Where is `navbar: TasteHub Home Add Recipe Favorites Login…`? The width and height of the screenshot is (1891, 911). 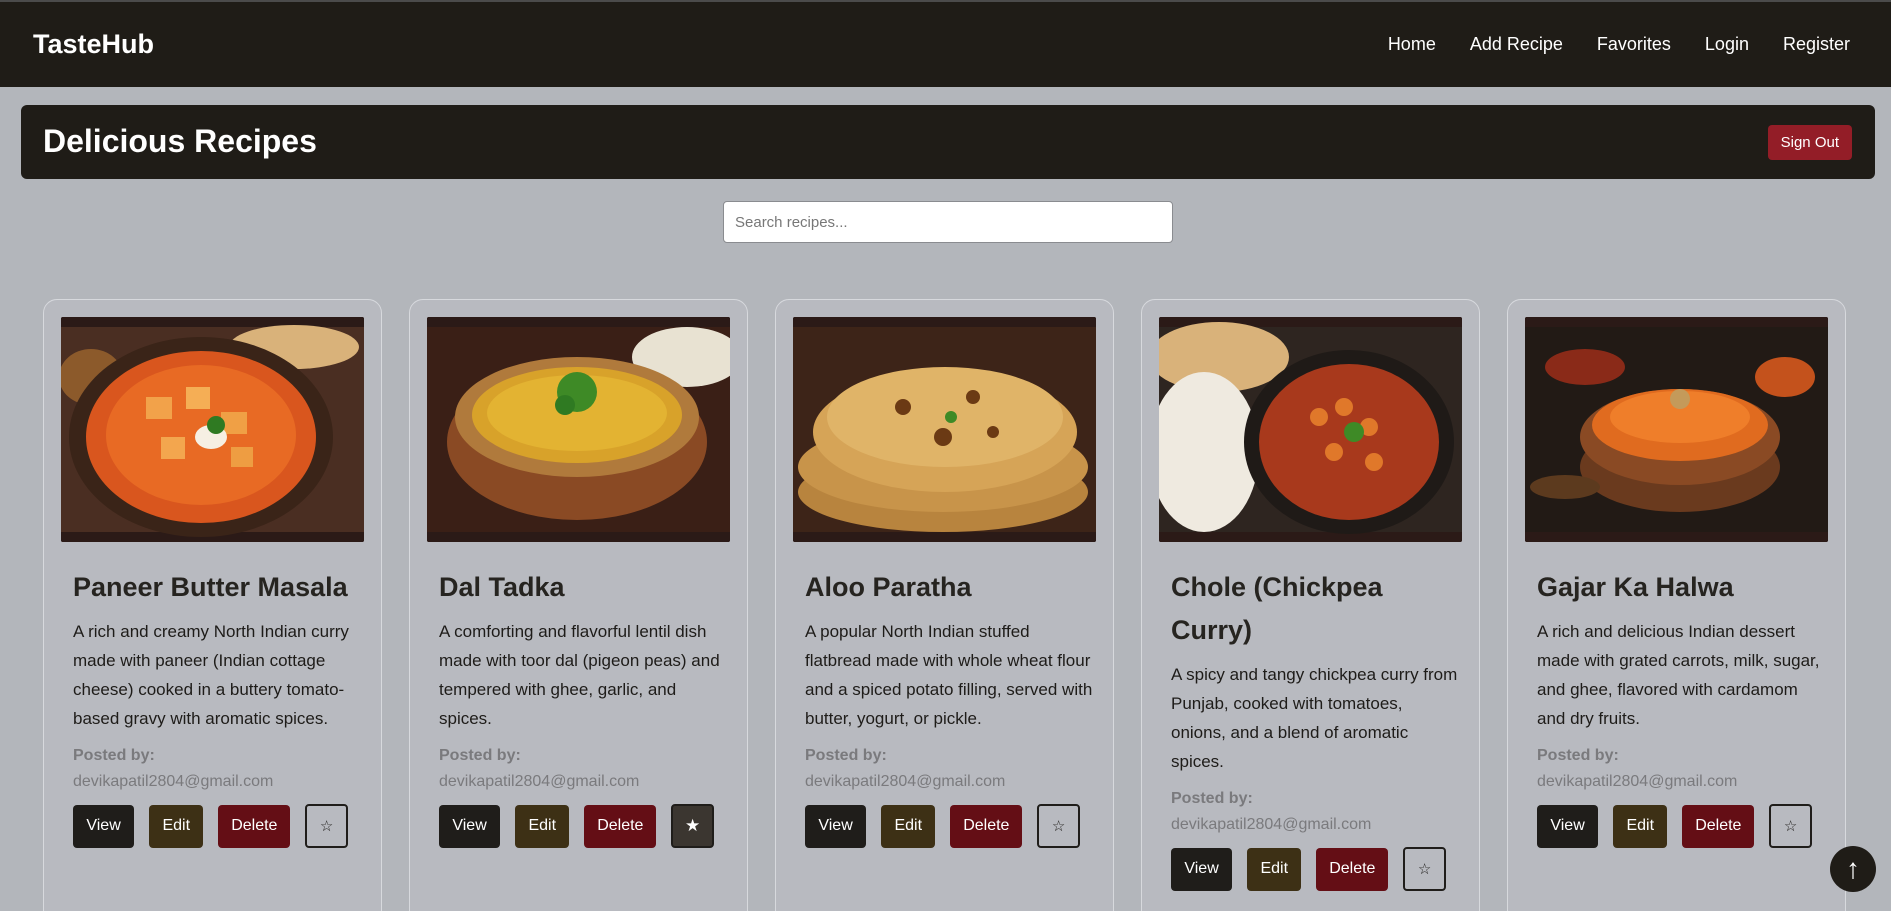 navbar: TasteHub Home Add Recipe Favorites Login… is located at coordinates (945, 43).